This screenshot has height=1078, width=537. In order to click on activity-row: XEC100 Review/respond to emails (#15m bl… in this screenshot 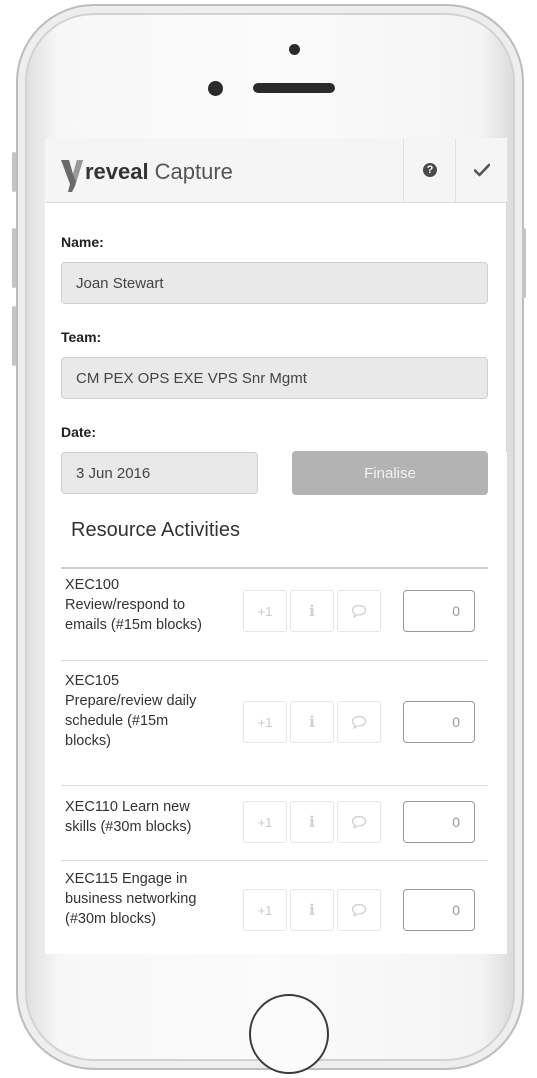, I will do `click(274, 615)`.